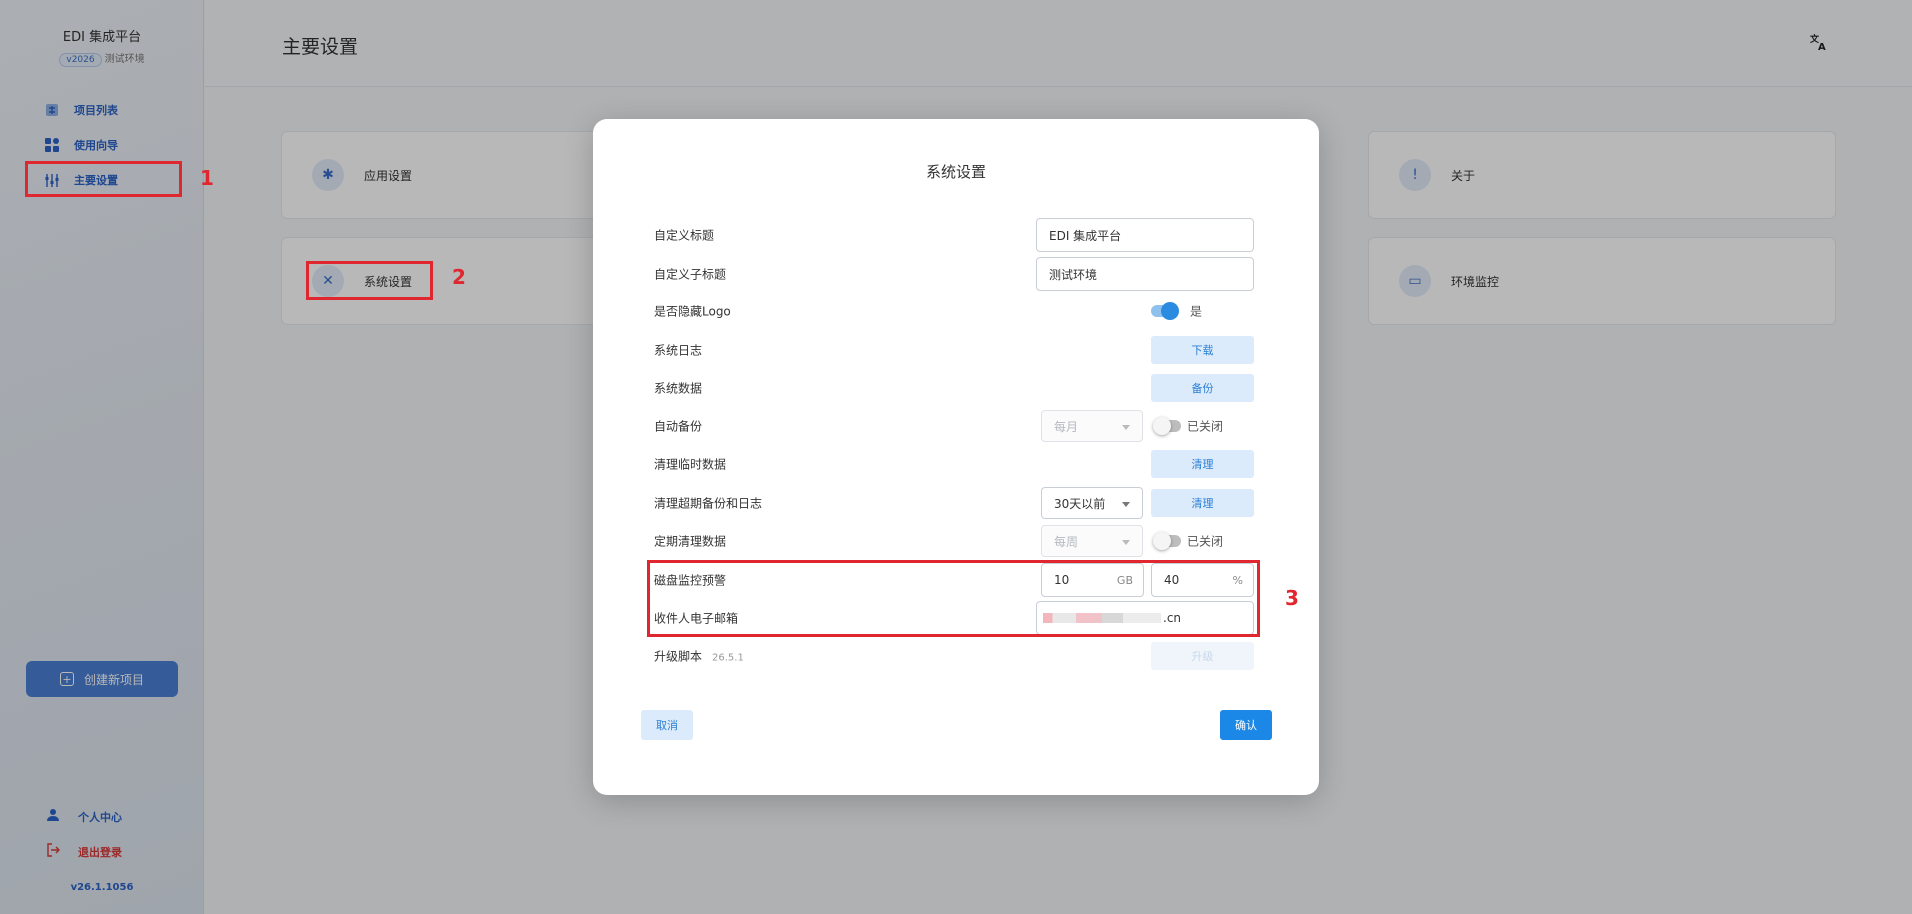  Describe the element at coordinates (1066, 426) in the screenshot. I see `select-value: 每月` at that location.